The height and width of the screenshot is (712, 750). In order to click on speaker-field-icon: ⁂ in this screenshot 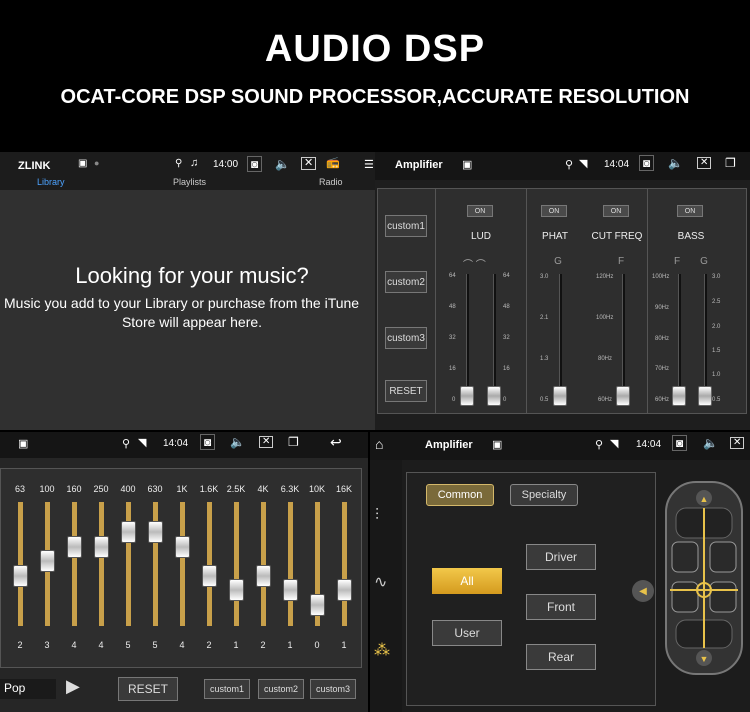, I will do `click(382, 650)`.